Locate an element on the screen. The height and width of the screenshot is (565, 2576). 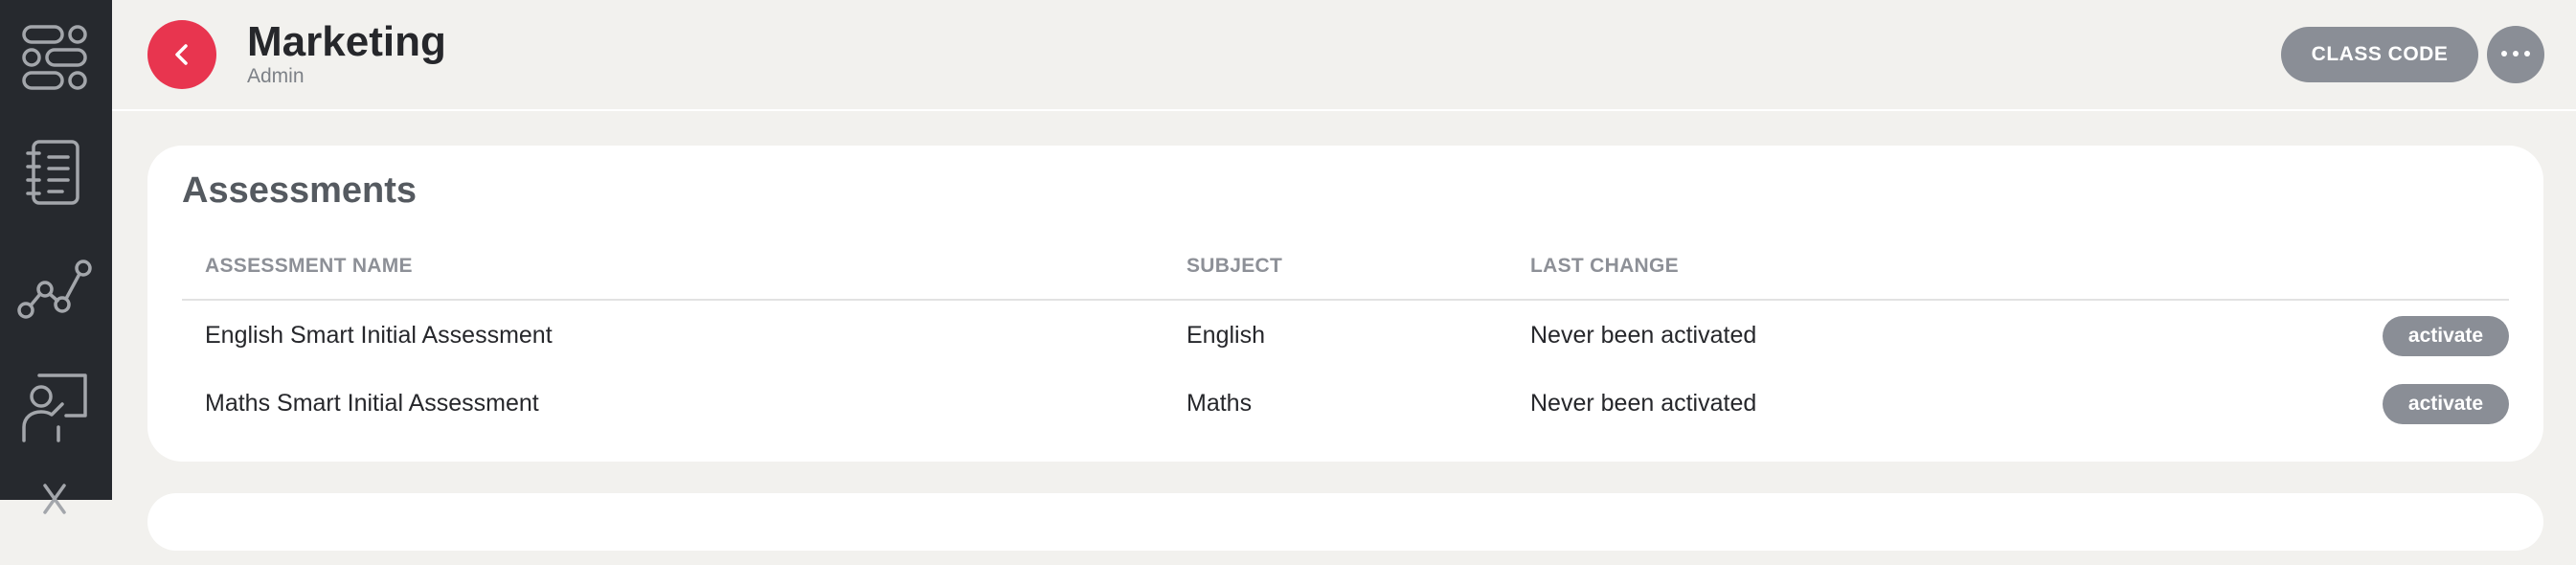
assessment-name-cell: Maths Smart Initial Assessment is located at coordinates (372, 403).